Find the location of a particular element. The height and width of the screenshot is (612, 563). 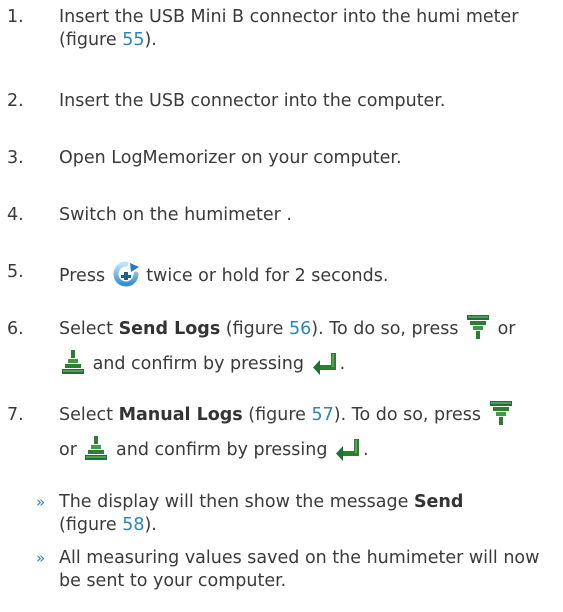

step-text: Switch on the humimeter . is located at coordinates (175, 215).